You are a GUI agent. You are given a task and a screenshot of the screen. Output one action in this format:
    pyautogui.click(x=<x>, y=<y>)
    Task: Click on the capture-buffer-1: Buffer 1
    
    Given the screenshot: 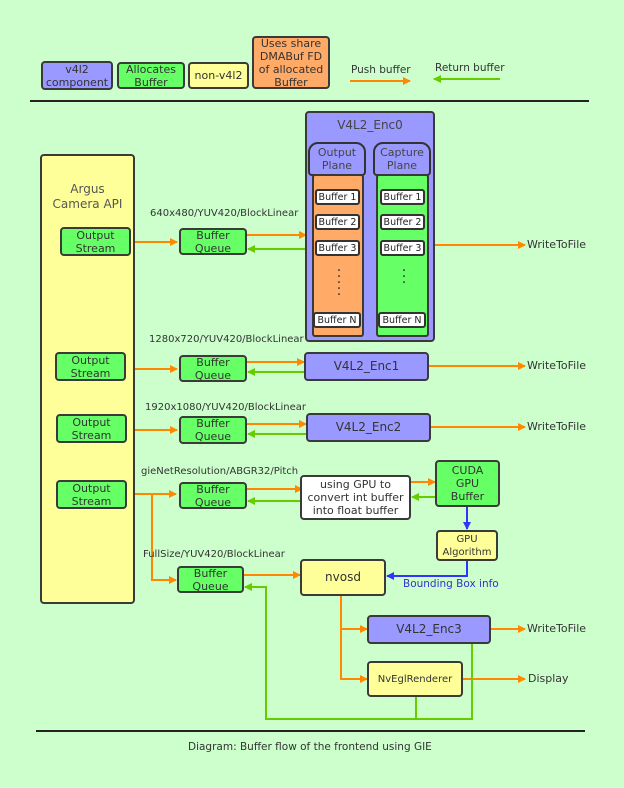 What is the action you would take?
    pyautogui.click(x=402, y=197)
    